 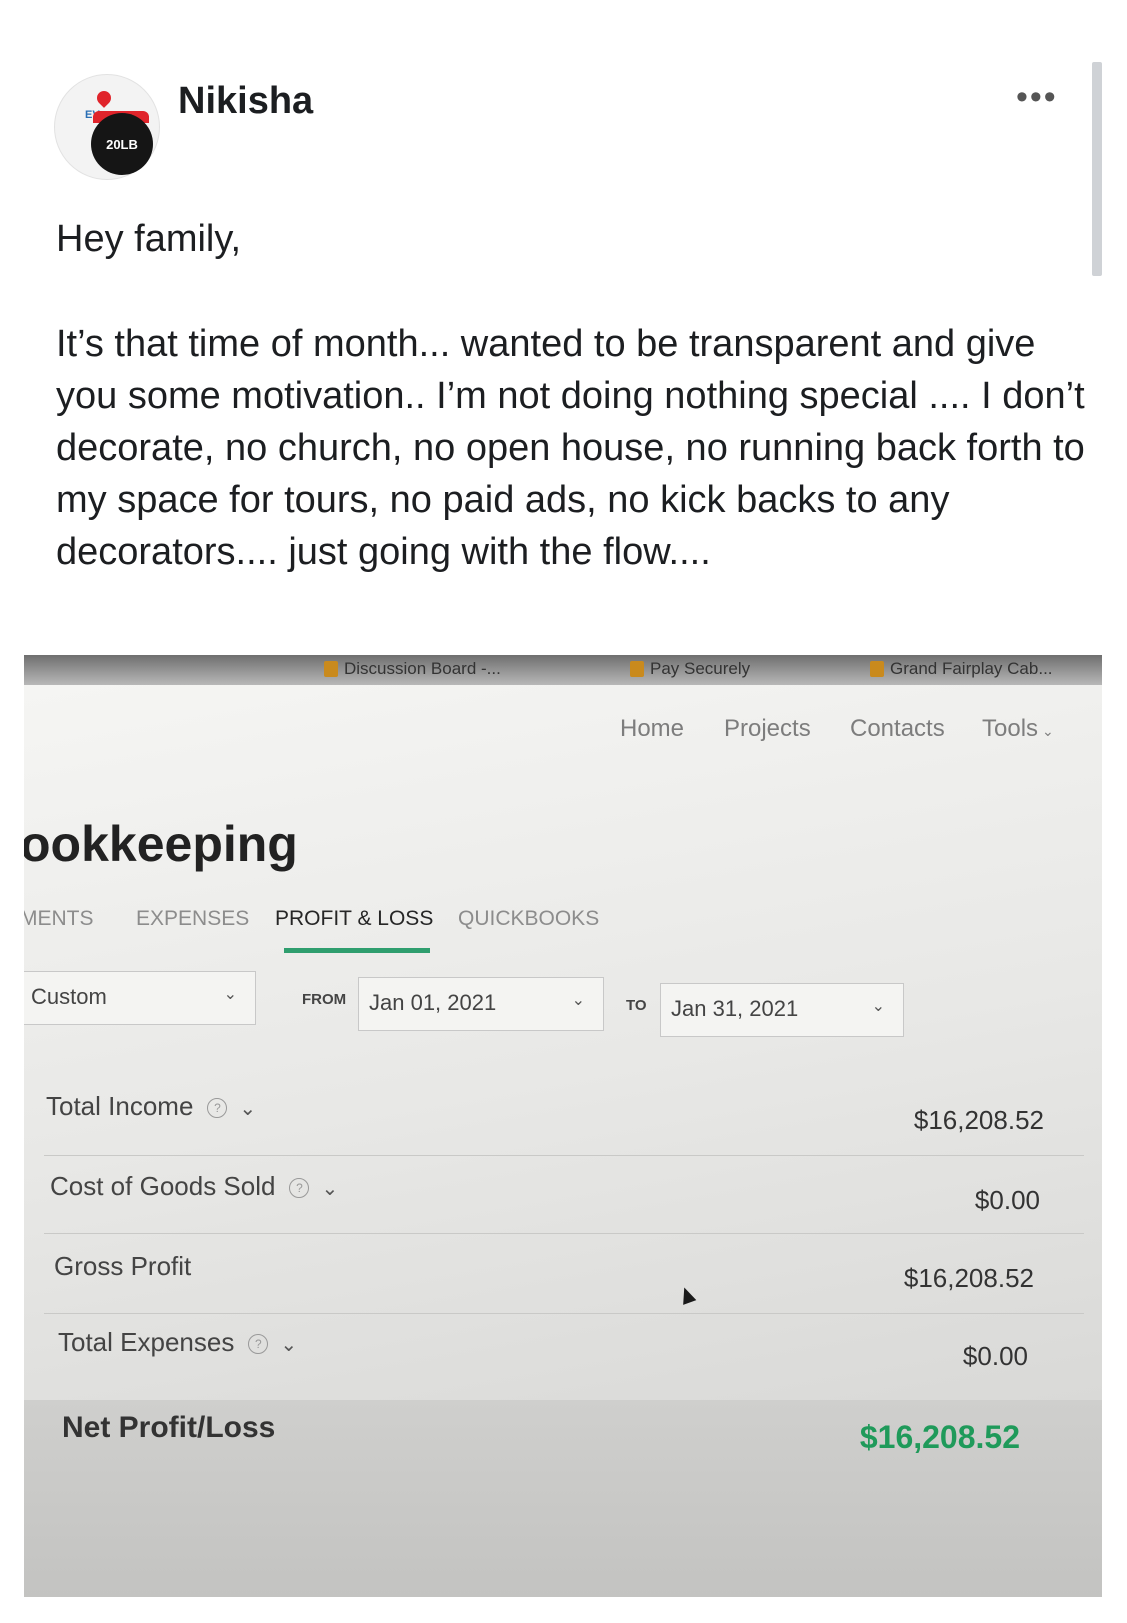 What do you see at coordinates (122, 144) in the screenshot?
I see `avatar-badge: 20LB` at bounding box center [122, 144].